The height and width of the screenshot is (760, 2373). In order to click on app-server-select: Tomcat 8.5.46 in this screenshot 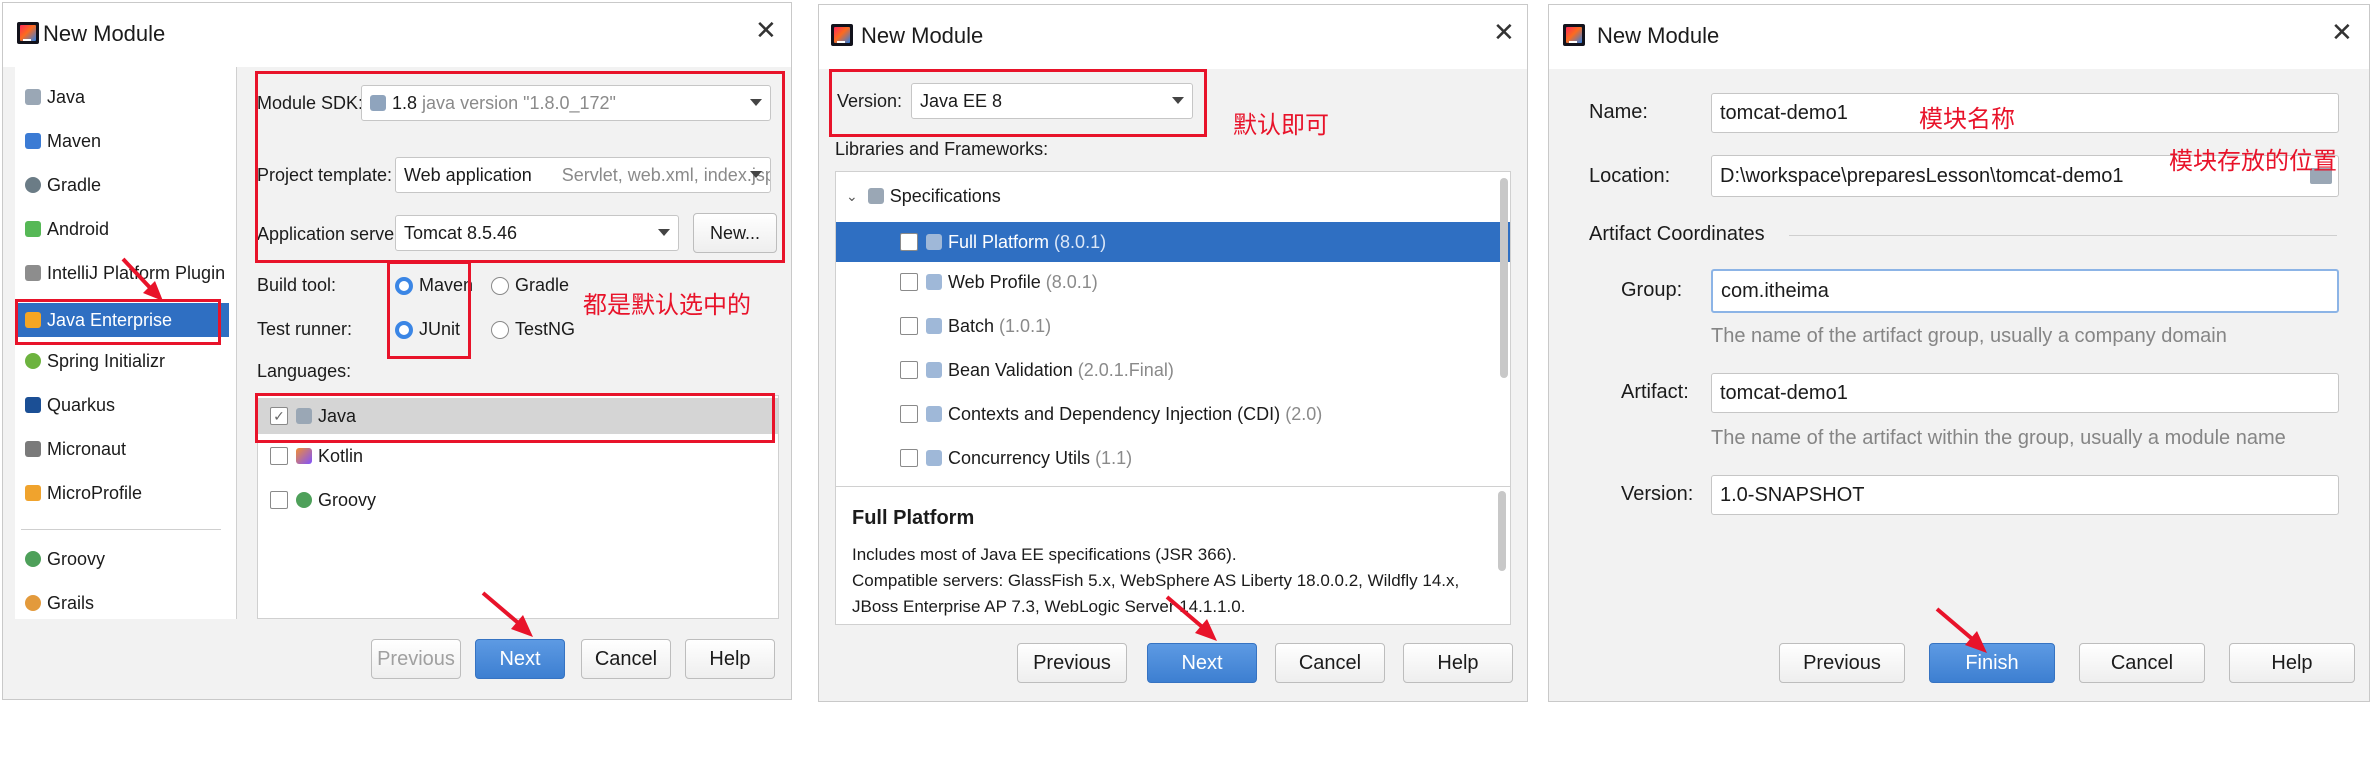, I will do `click(537, 233)`.